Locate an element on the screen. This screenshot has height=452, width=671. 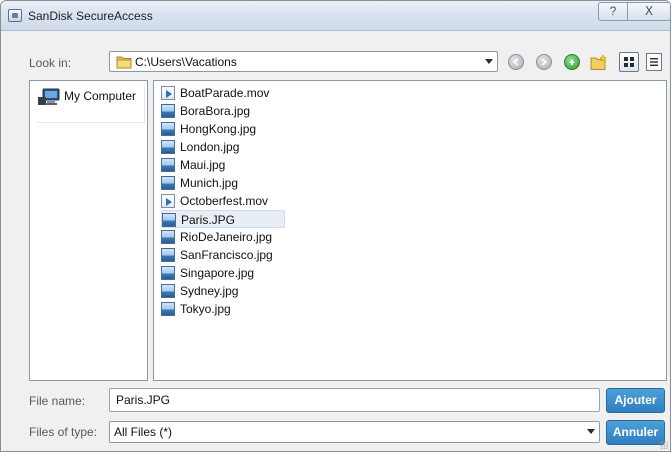
list-item: Singapore.jpg is located at coordinates (223, 273).